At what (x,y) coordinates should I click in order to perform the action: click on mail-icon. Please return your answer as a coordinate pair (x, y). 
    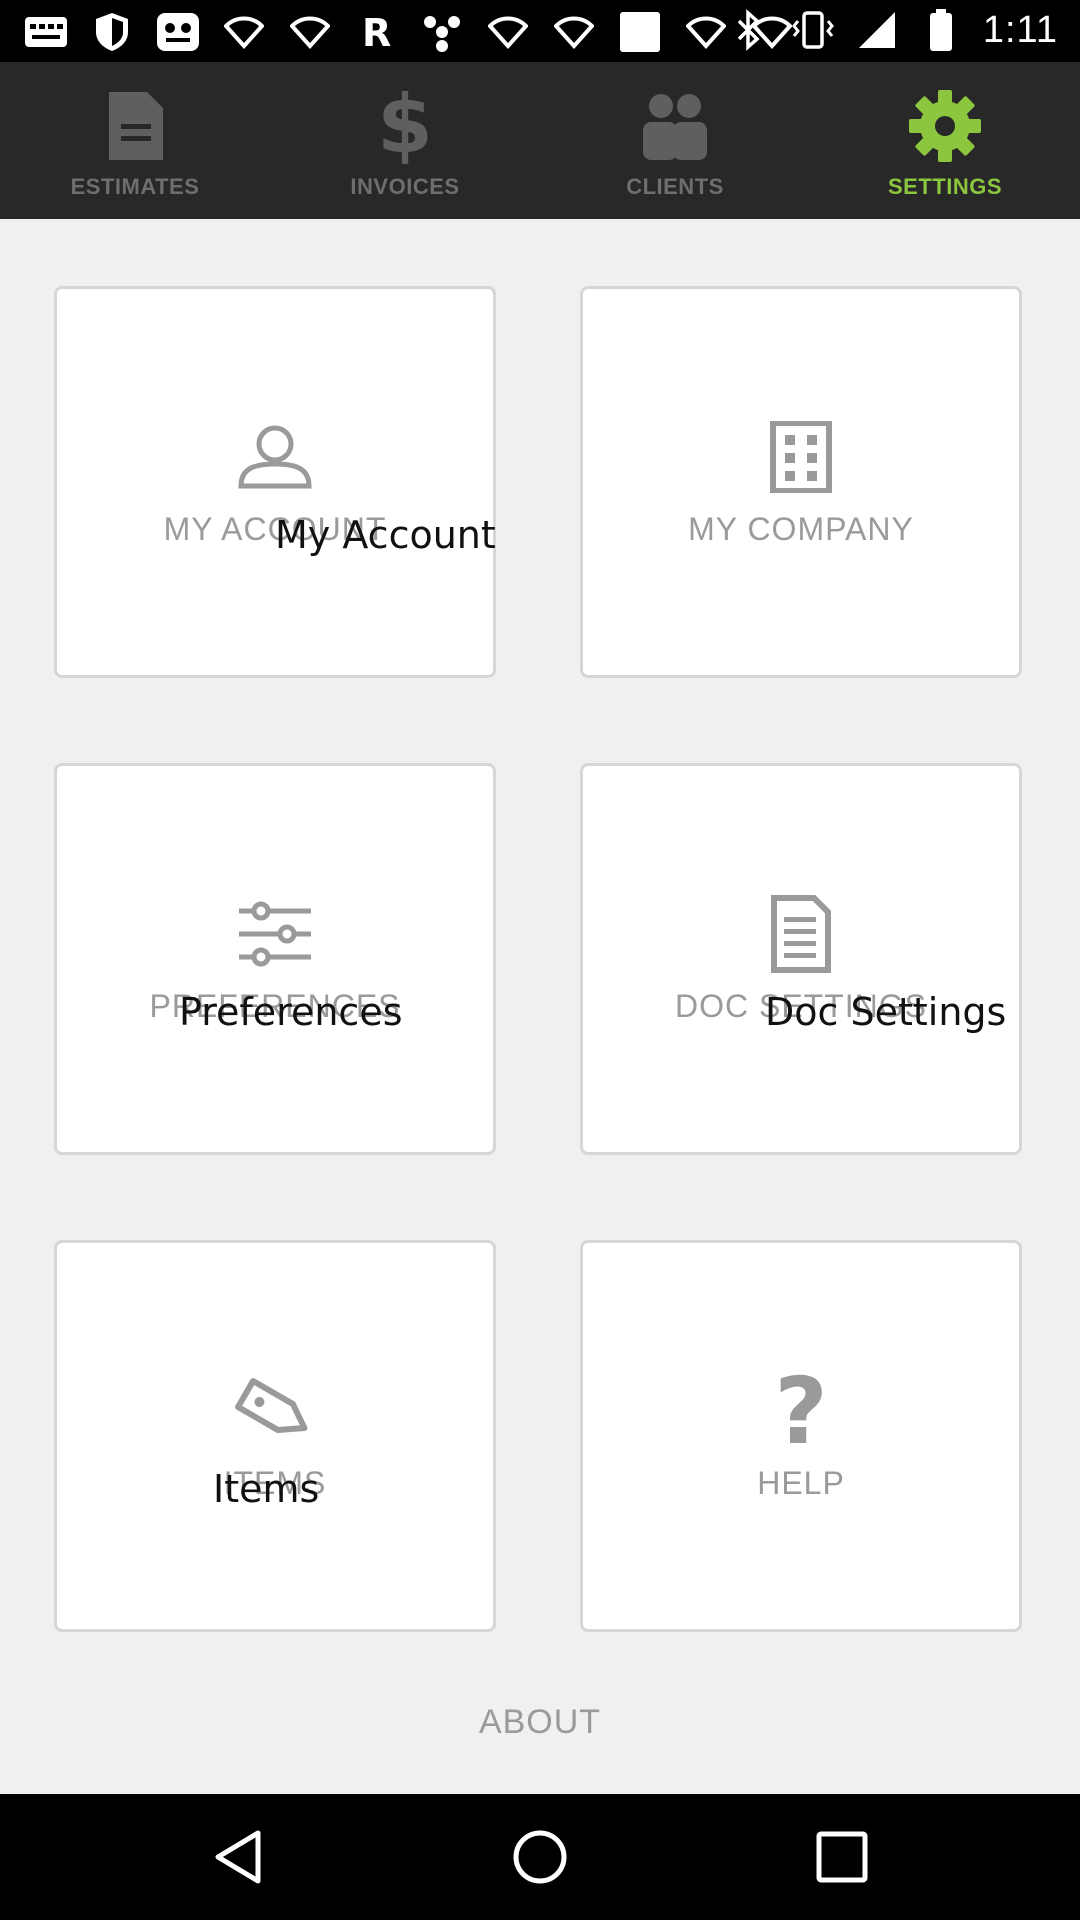
    Looking at the image, I should click on (46, 32).